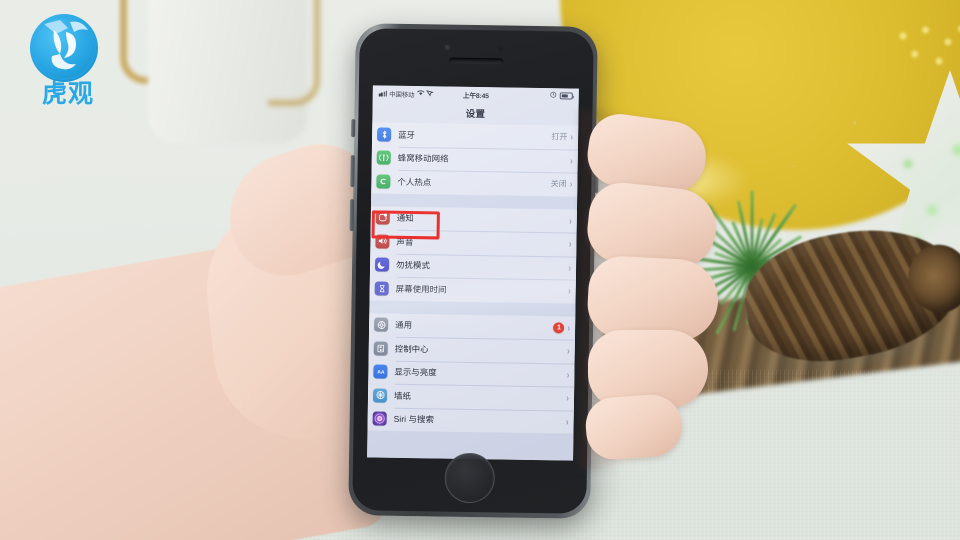  What do you see at coordinates (634, 427) in the screenshot?
I see `finger-tip-lower` at bounding box center [634, 427].